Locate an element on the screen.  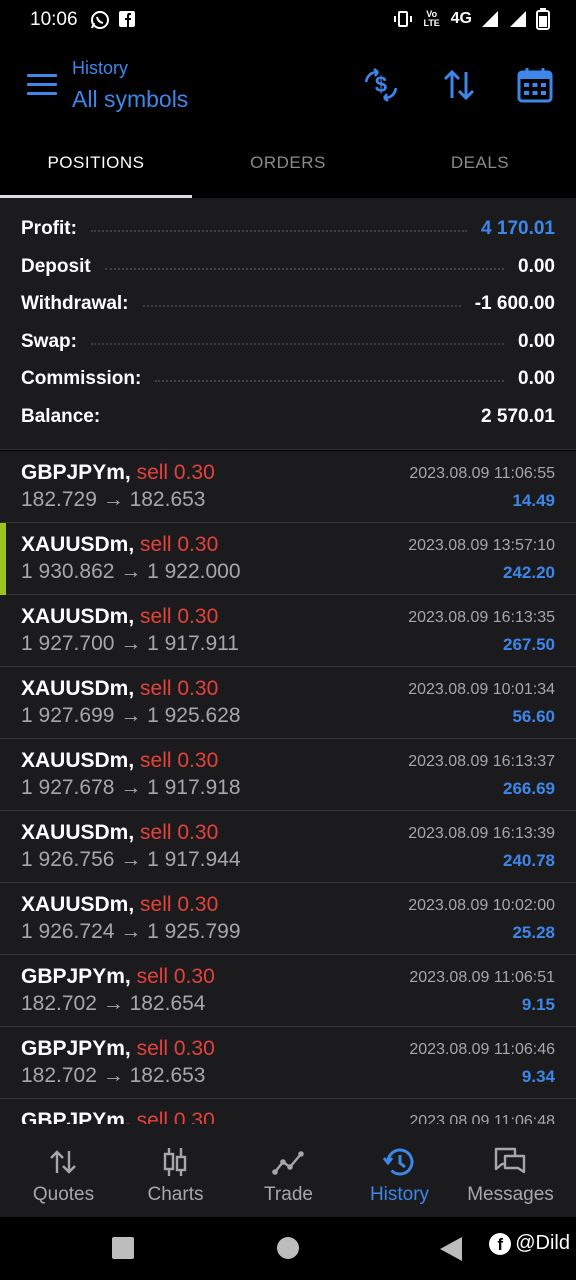
position-profit: 9.34 is located at coordinates (538, 1076).